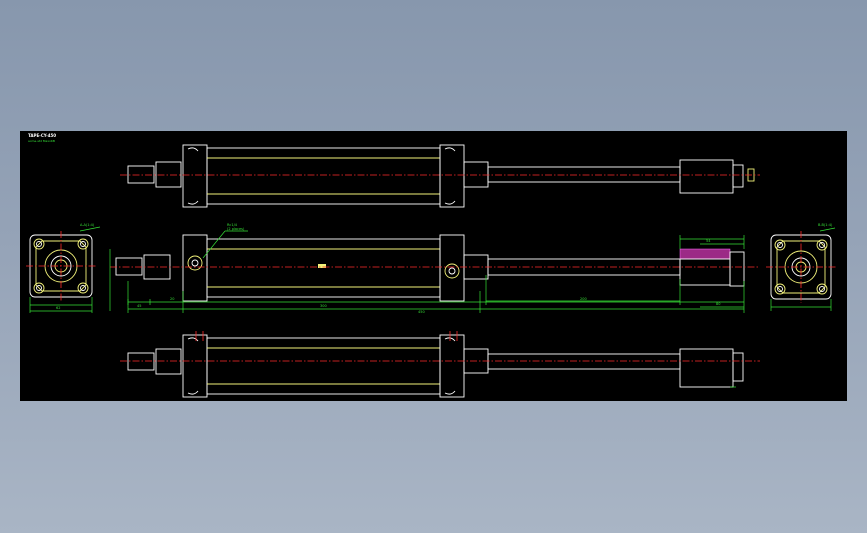  What do you see at coordinates (708, 241) in the screenshot?
I see `dim-small: 54` at bounding box center [708, 241].